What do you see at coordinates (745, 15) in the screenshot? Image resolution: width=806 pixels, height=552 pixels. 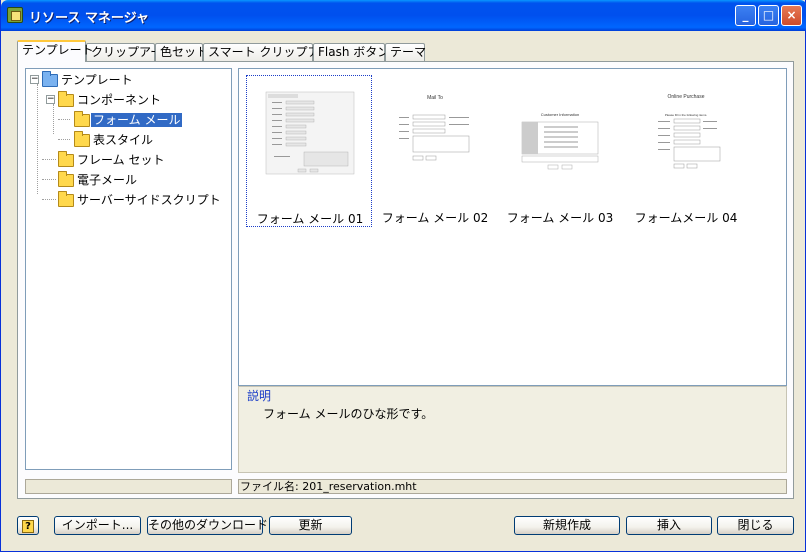 I see `minimize-button: _` at bounding box center [745, 15].